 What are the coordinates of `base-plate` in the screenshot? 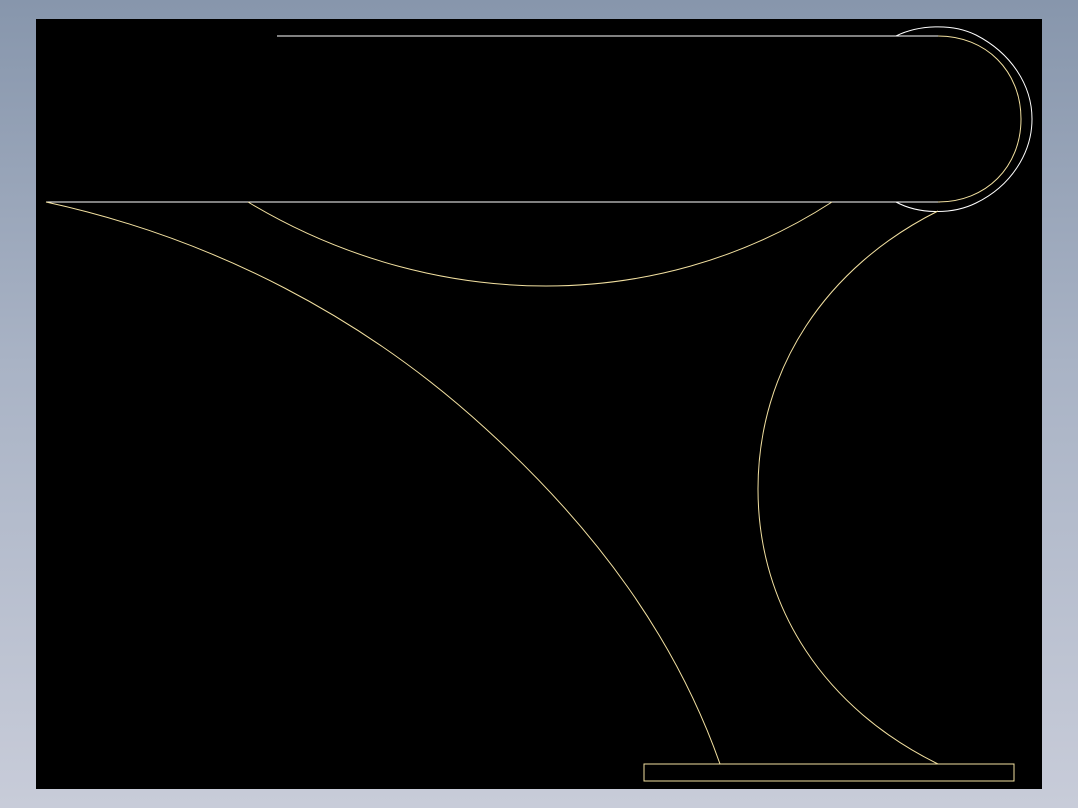 It's located at (829, 772).